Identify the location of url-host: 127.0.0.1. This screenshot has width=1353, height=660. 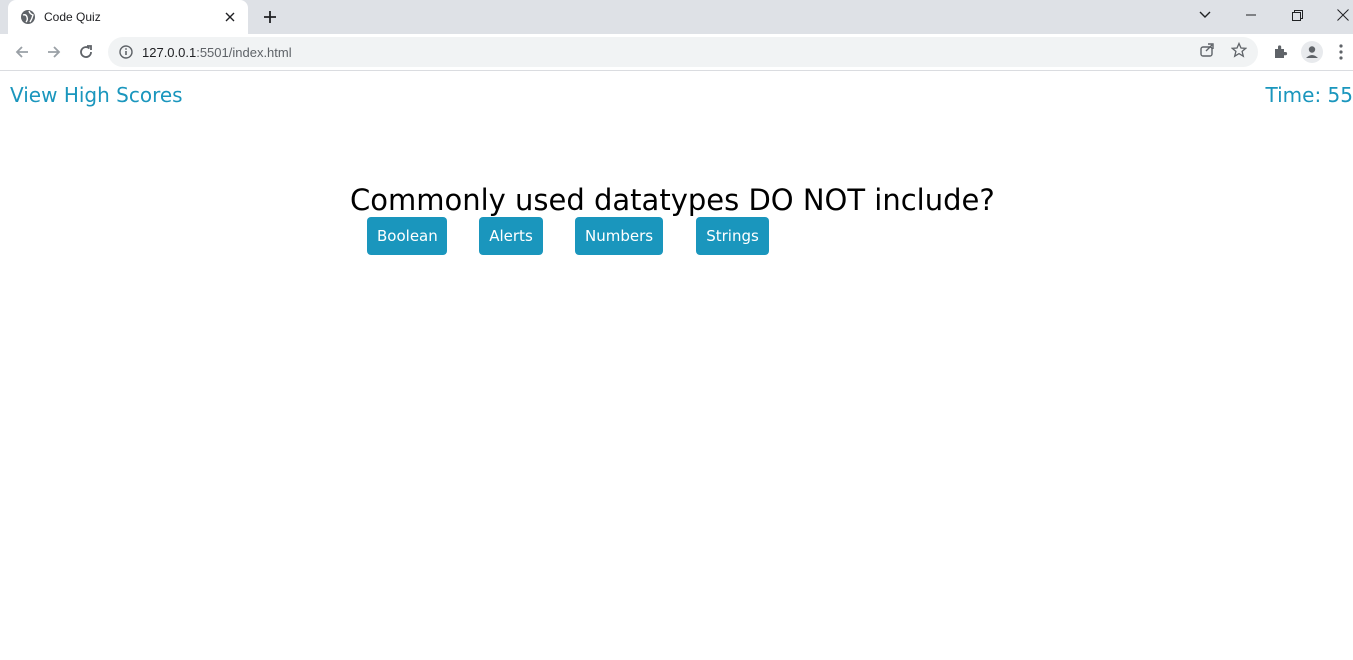
(169, 52).